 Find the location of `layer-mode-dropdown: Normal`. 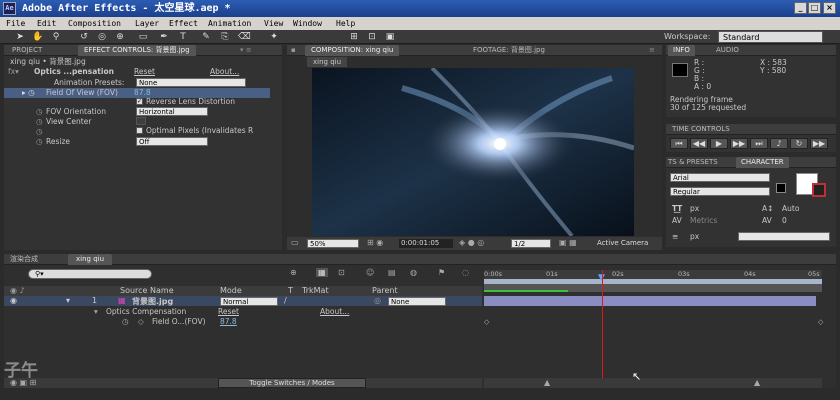

layer-mode-dropdown: Normal is located at coordinates (249, 301).